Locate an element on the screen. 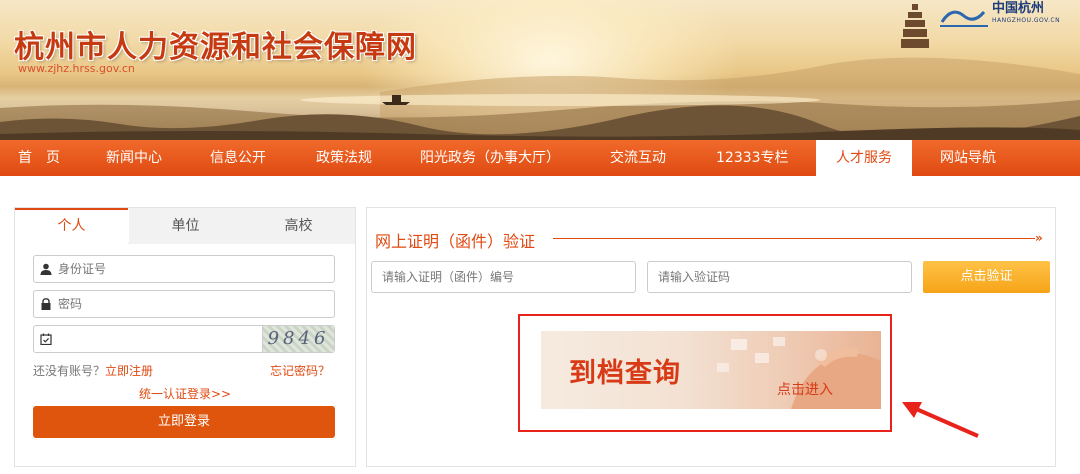  login-tabs: 个人 单位 高校 is located at coordinates (185, 226).